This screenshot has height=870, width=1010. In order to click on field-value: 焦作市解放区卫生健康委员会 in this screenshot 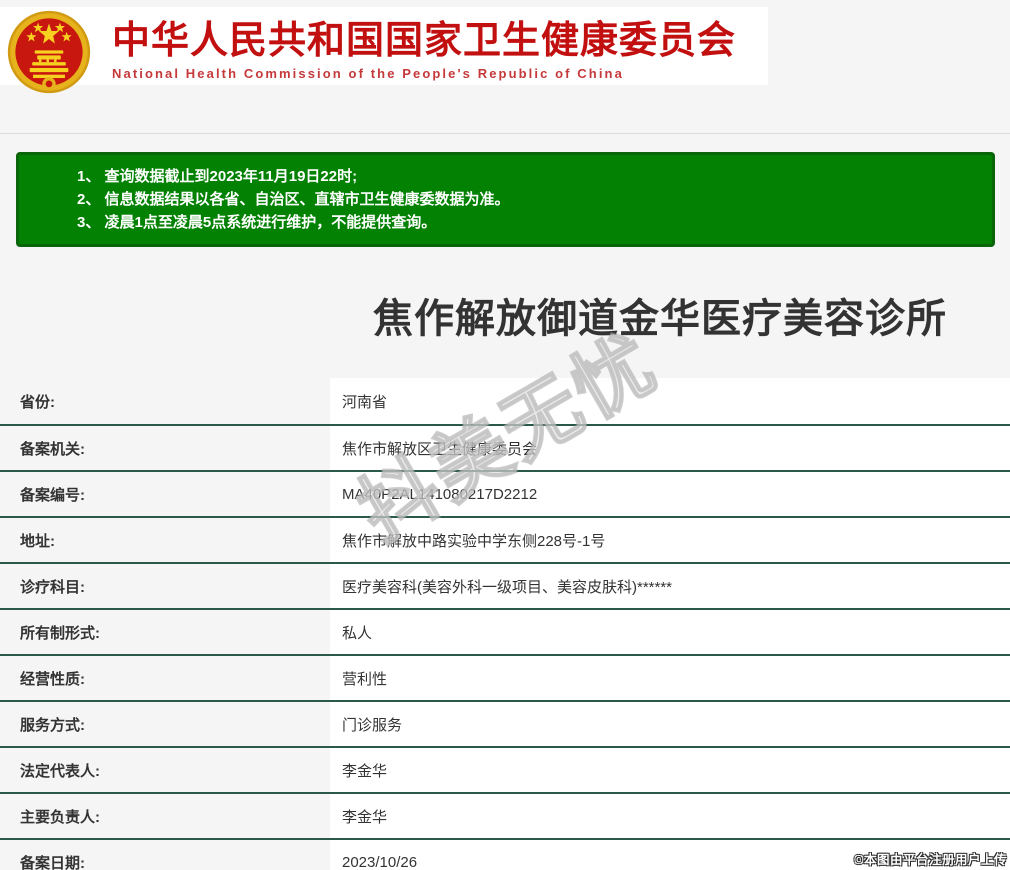, I will do `click(670, 448)`.